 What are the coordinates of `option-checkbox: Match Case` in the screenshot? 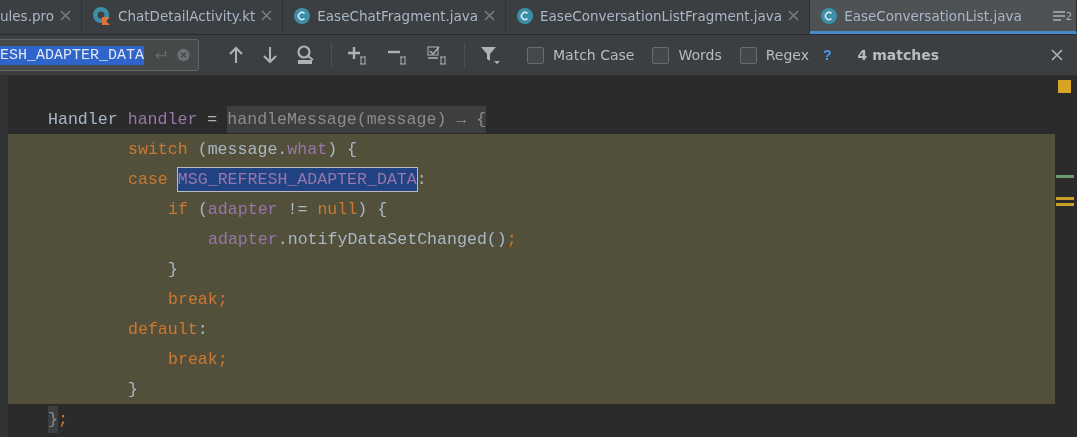 It's located at (581, 55).